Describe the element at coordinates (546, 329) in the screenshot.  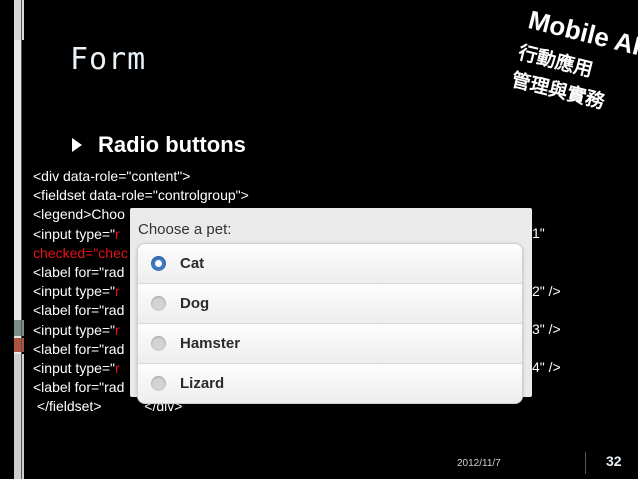
I see `code-tail-3: 3" />` at that location.